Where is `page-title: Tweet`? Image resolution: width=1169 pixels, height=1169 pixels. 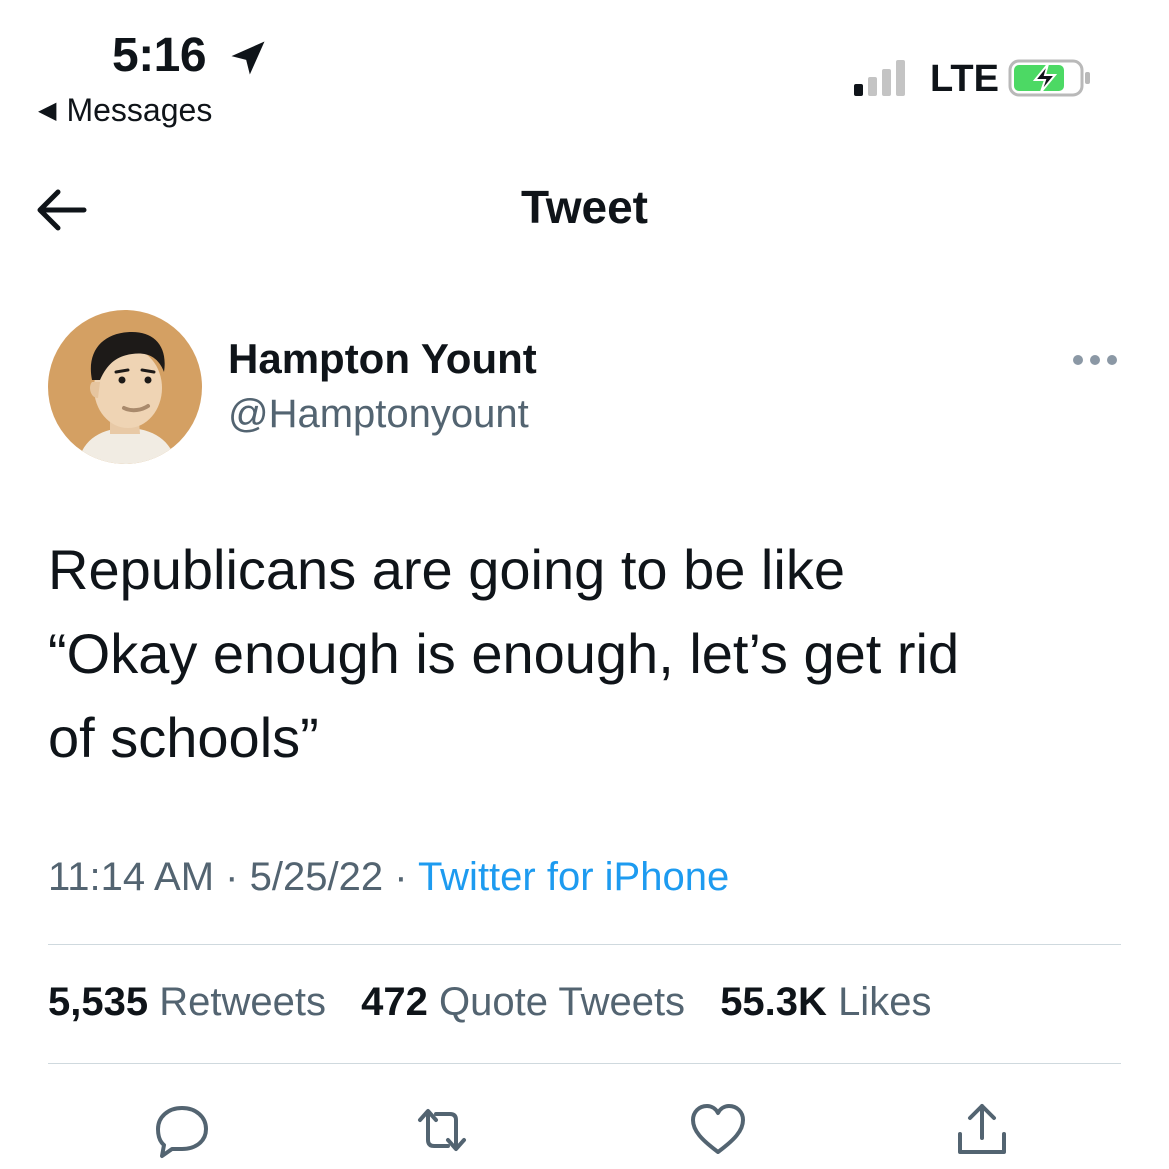
page-title: Tweet is located at coordinates (584, 207).